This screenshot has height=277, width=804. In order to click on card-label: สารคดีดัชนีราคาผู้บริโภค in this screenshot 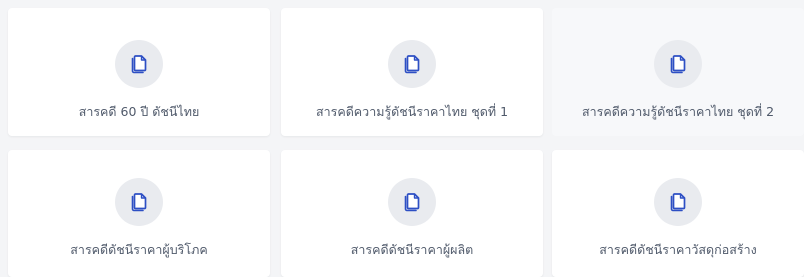, I will do `click(139, 249)`.